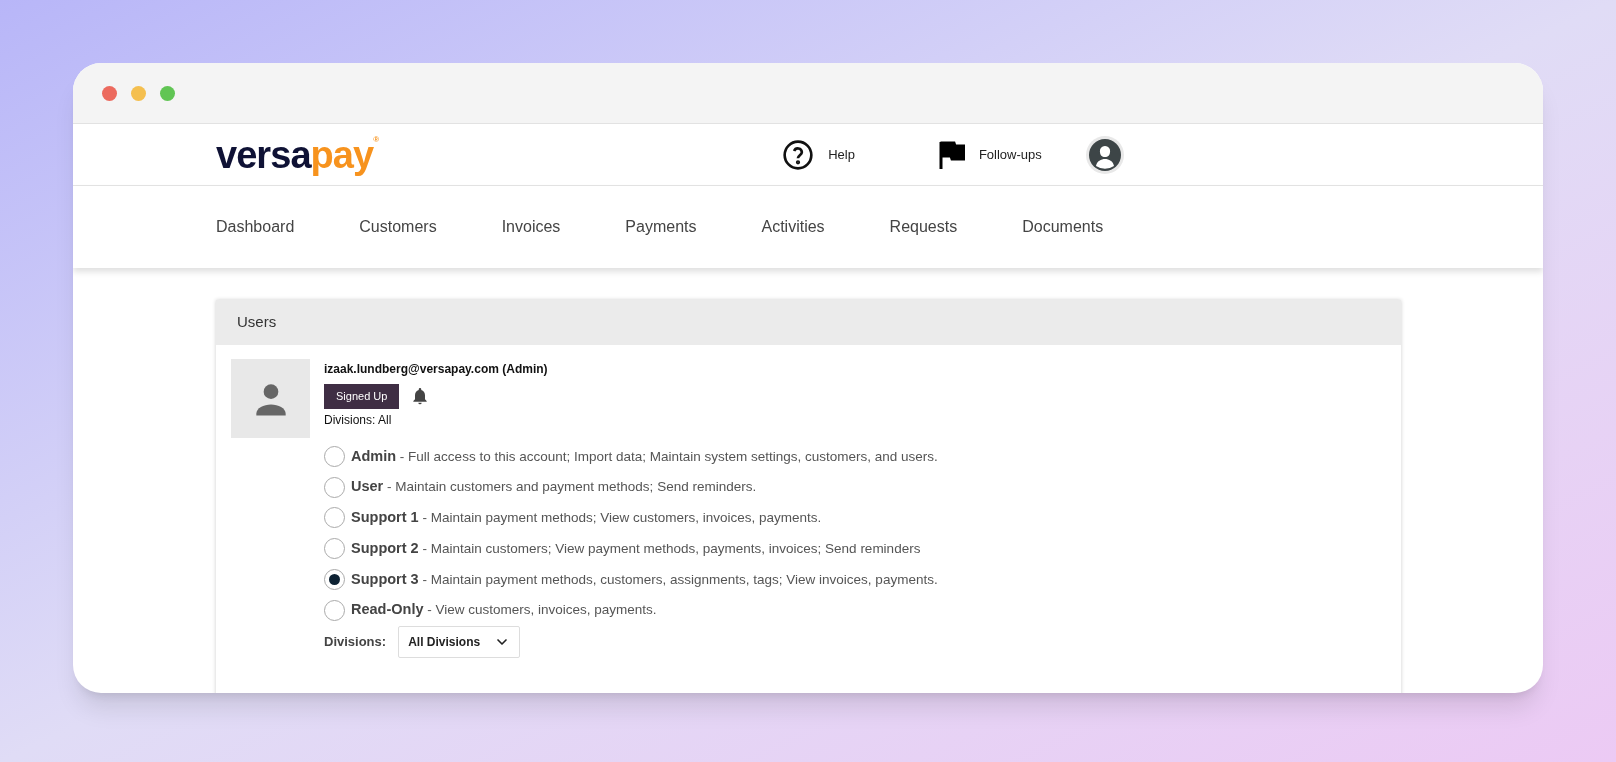  I want to click on nav-link: Customers, so click(398, 227).